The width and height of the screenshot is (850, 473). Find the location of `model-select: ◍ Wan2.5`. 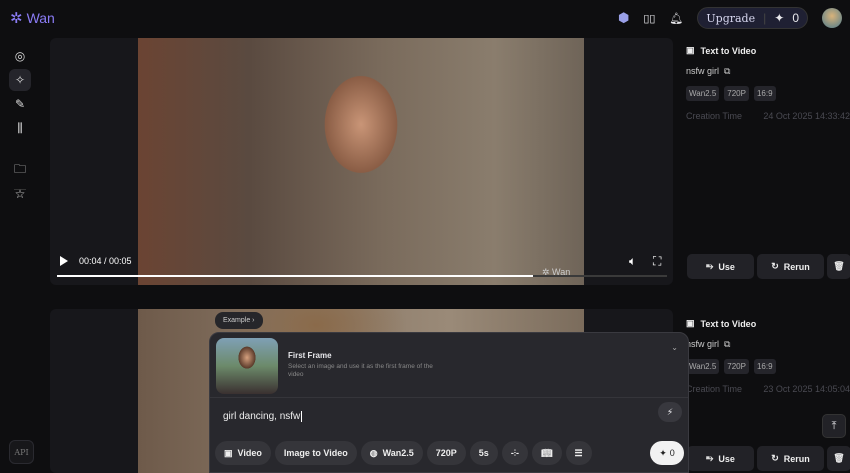

model-select: ◍ Wan2.5 is located at coordinates (391, 453).